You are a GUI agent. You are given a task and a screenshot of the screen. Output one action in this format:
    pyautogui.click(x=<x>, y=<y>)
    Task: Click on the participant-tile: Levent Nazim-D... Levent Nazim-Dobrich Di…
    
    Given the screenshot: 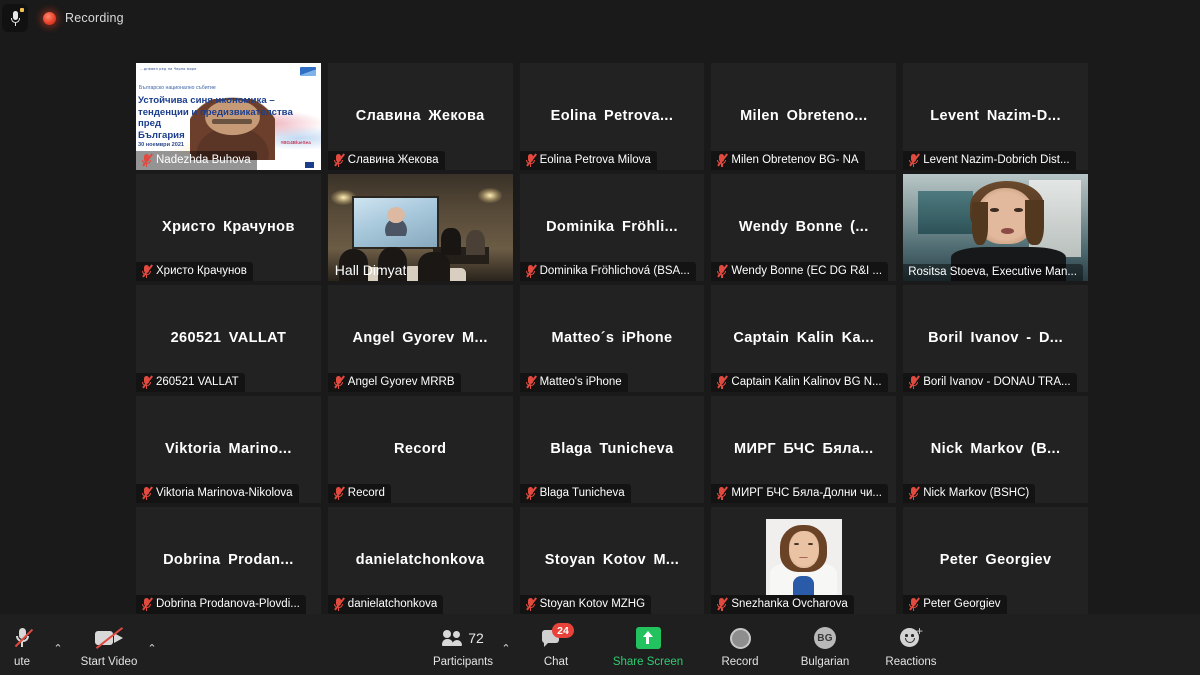 What is the action you would take?
    pyautogui.click(x=995, y=116)
    